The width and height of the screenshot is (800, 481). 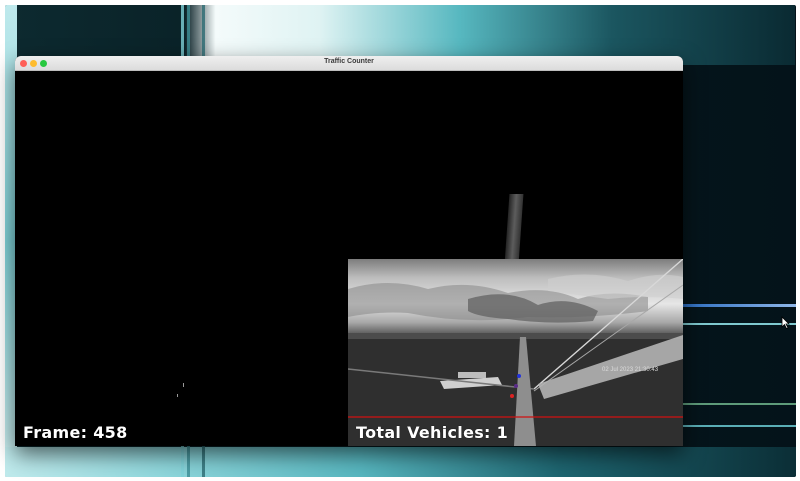 I want to click on window-titlebar: Traffic Counter, so click(x=349, y=63).